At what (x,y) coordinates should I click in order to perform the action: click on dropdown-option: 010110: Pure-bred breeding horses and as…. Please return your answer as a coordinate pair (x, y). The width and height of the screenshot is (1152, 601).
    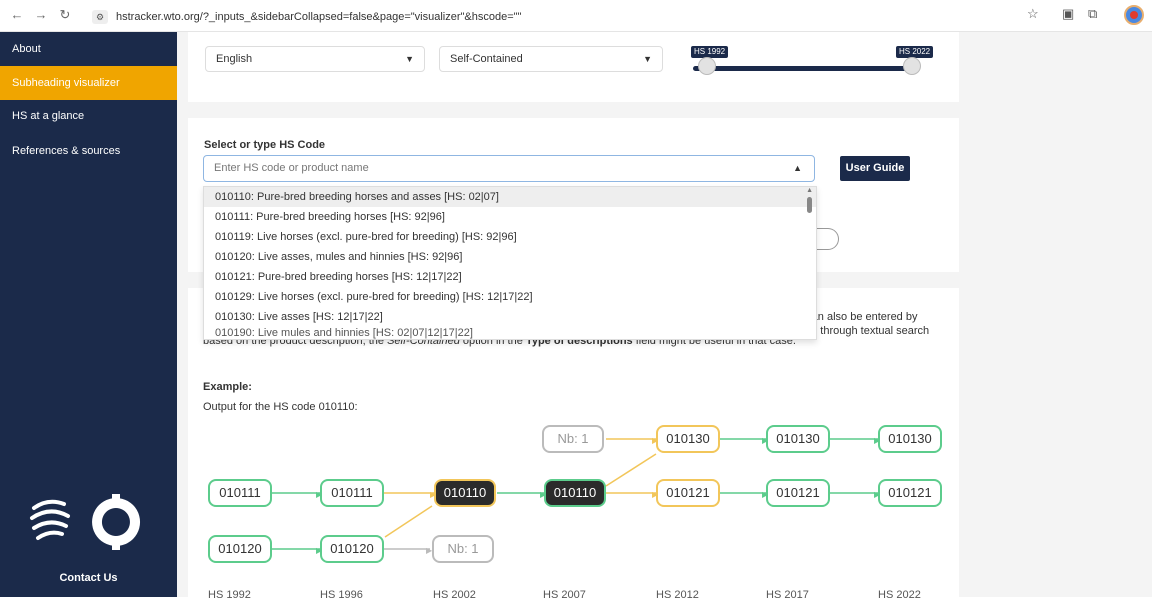
    Looking at the image, I should click on (510, 197).